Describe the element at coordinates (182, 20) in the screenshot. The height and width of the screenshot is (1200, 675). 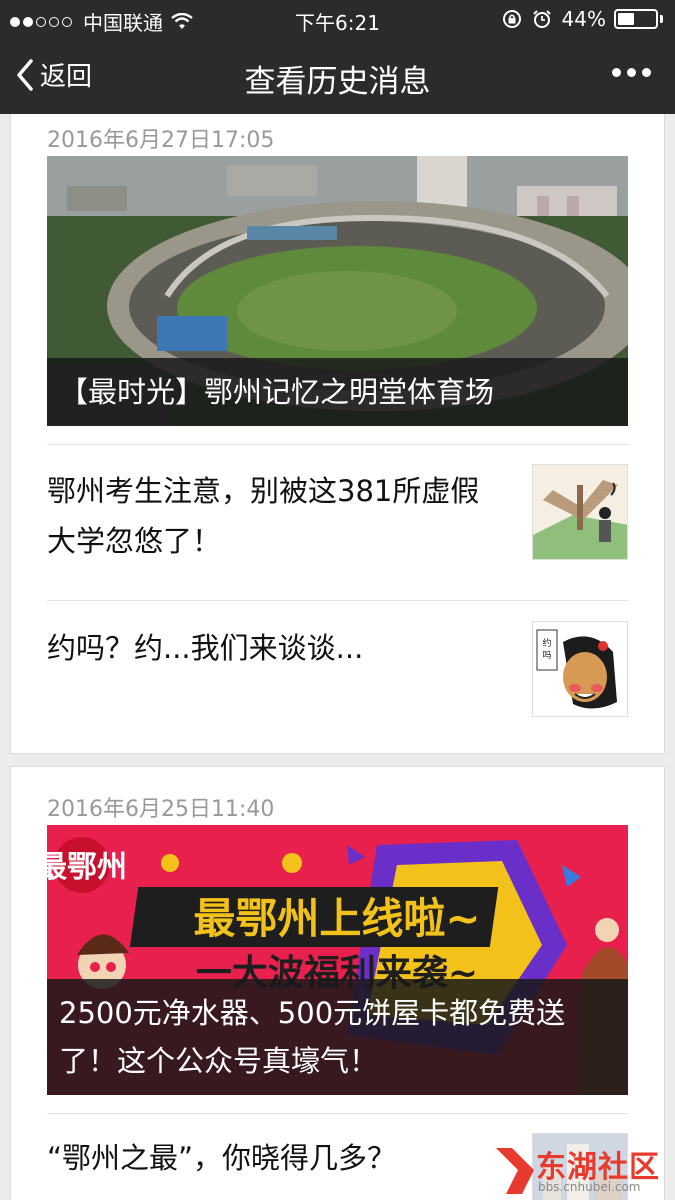
I see `wifi-icon` at that location.